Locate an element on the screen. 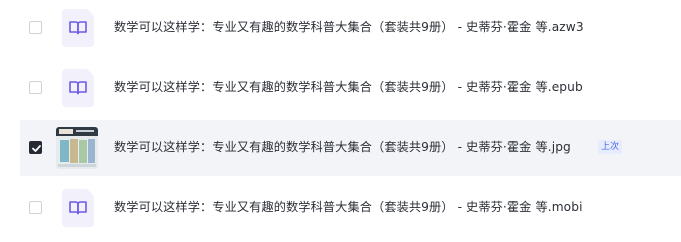 The image size is (681, 242). checkmark-icon is located at coordinates (36, 148).